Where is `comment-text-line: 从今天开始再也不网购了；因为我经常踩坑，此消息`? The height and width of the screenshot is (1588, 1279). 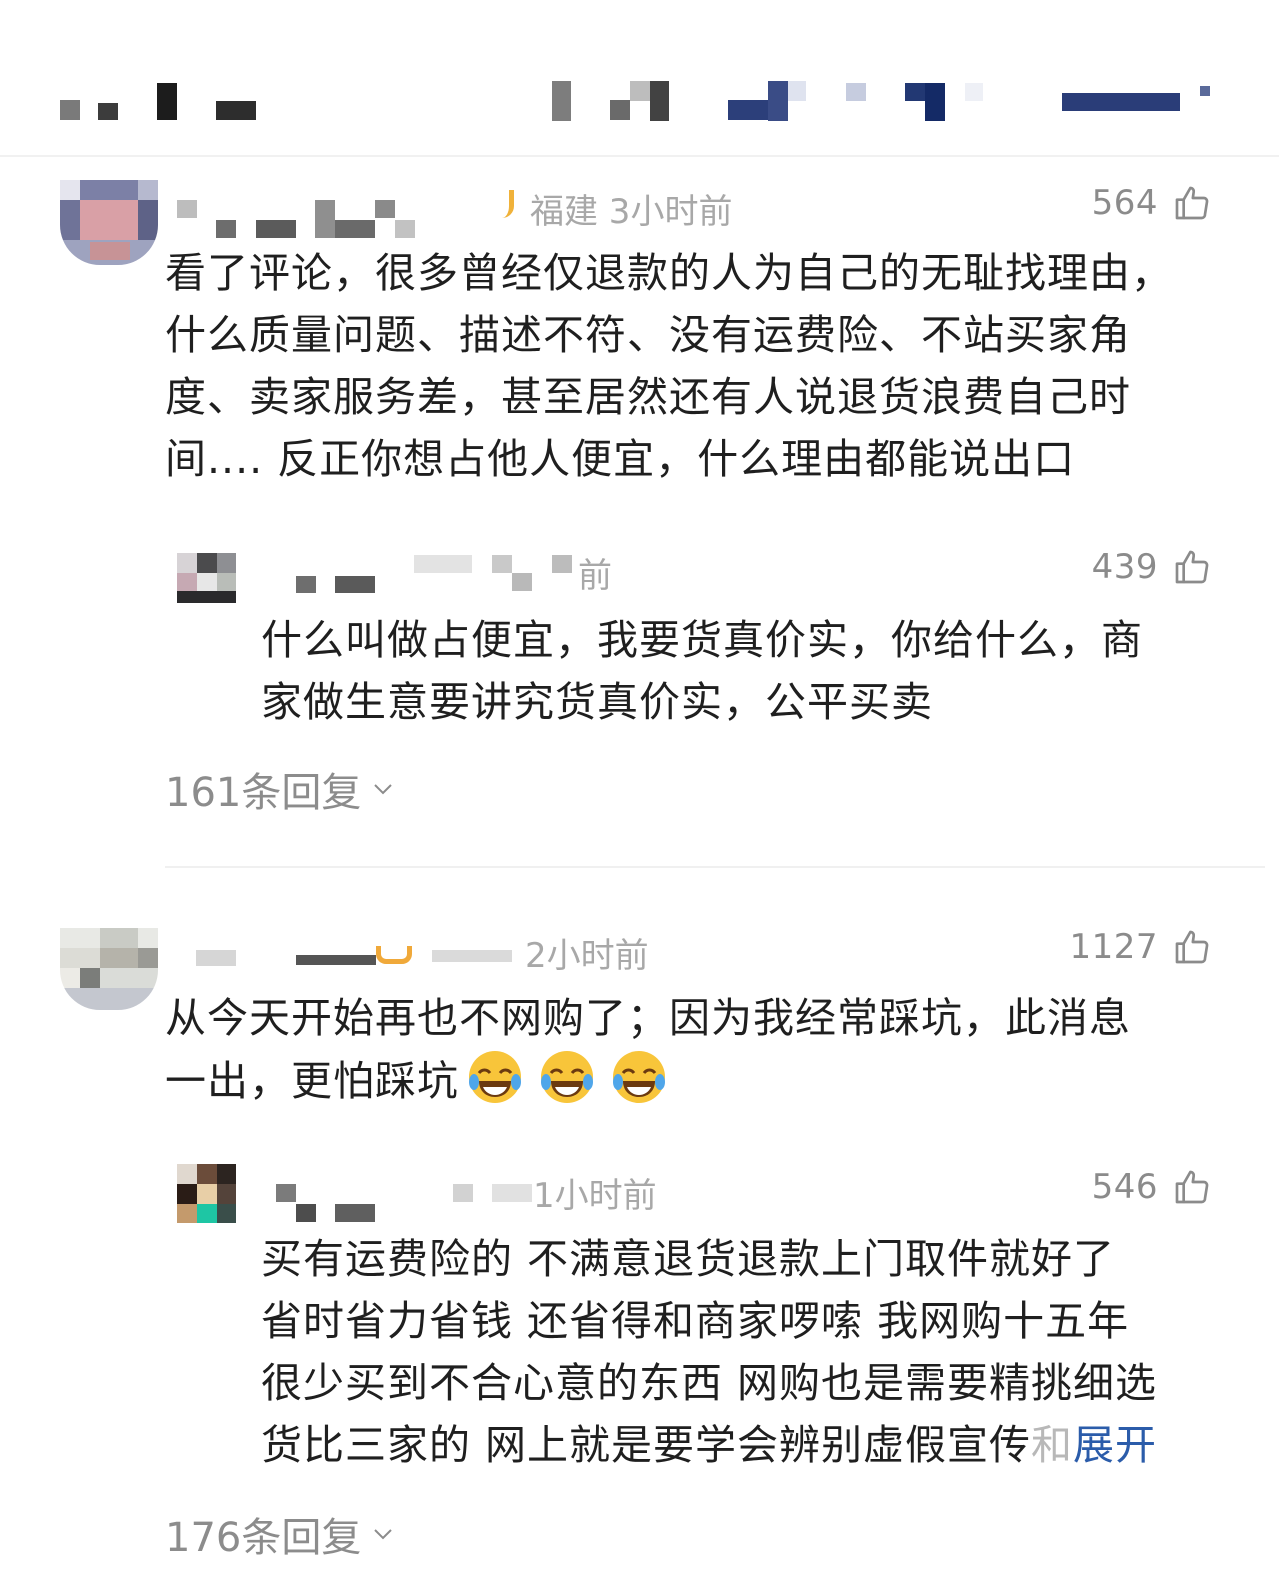 comment-text-line: 从今天开始再也不网购了；因为我经常踩坑，此消息 is located at coordinates (648, 1018).